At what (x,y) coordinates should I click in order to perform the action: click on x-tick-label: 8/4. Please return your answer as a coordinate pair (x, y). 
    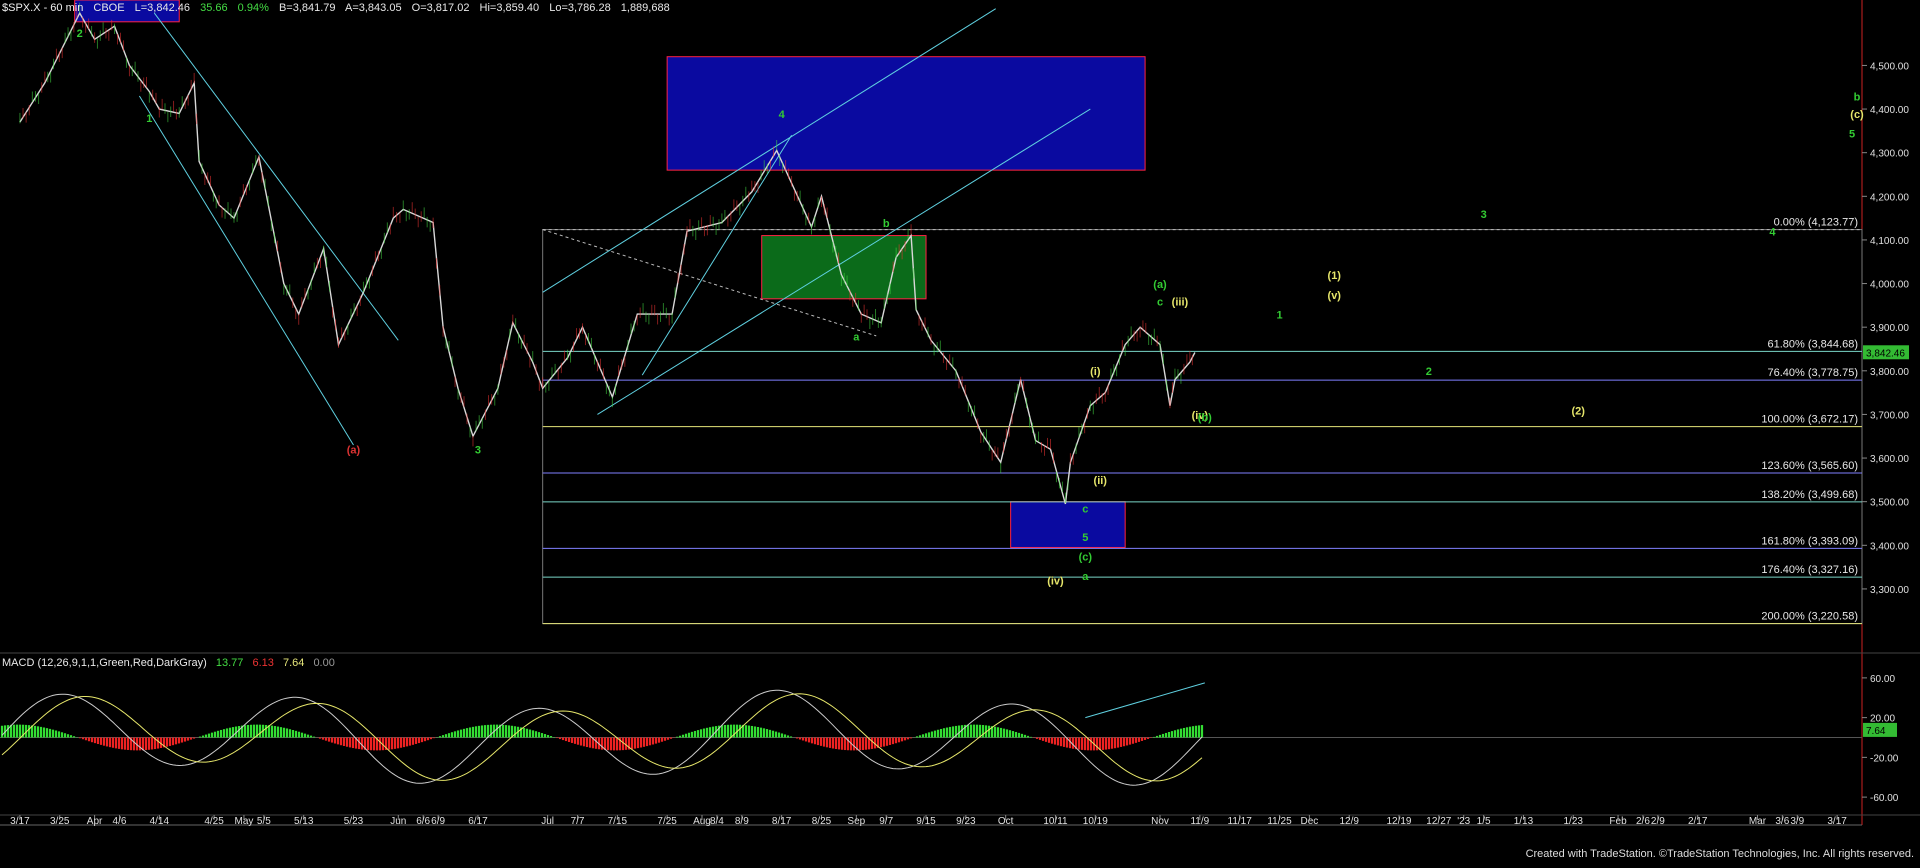
    Looking at the image, I should click on (717, 821).